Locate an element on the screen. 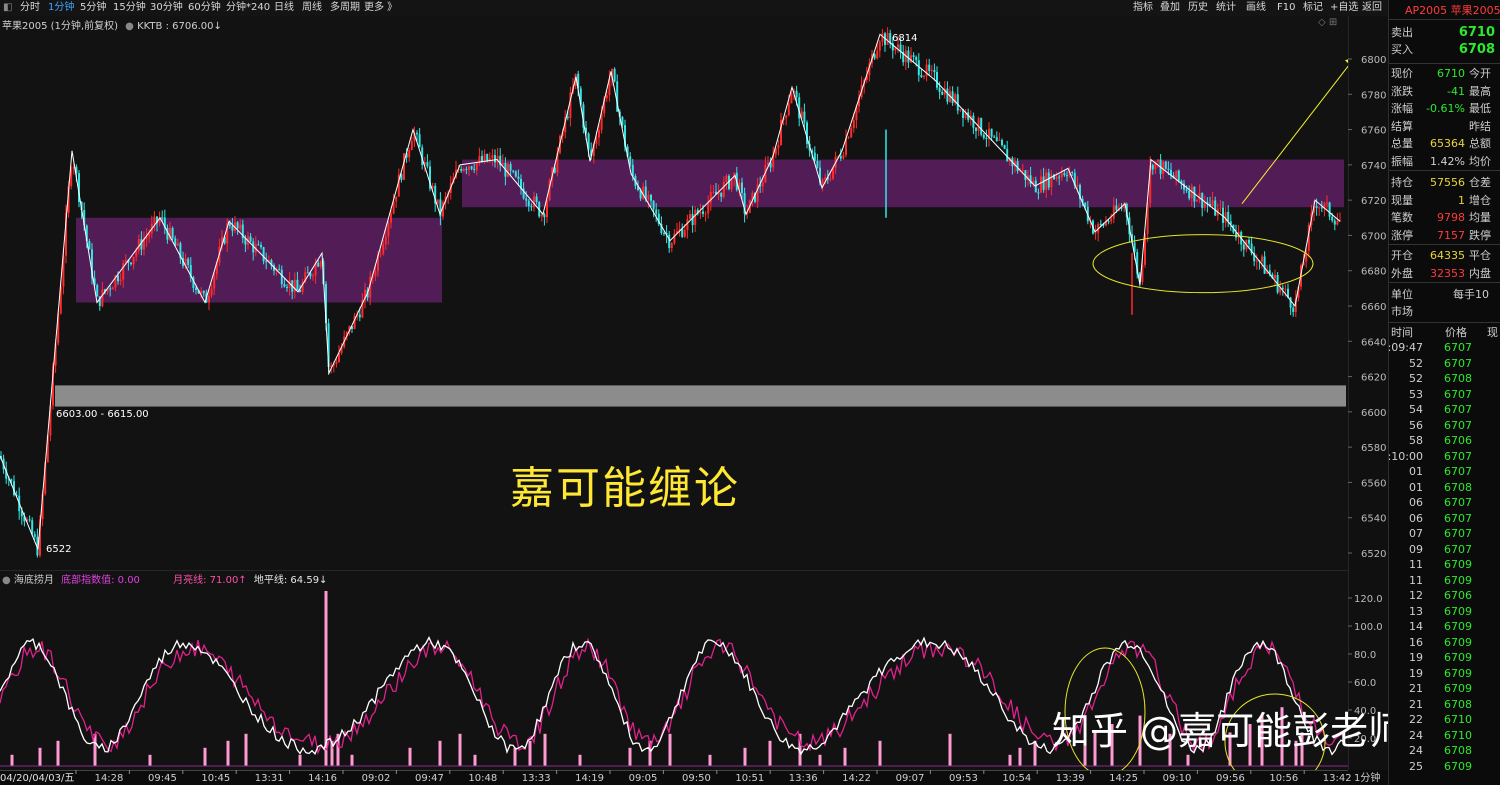 The height and width of the screenshot is (785, 1500). ind-tick-label: 120.0 is located at coordinates (1368, 599).